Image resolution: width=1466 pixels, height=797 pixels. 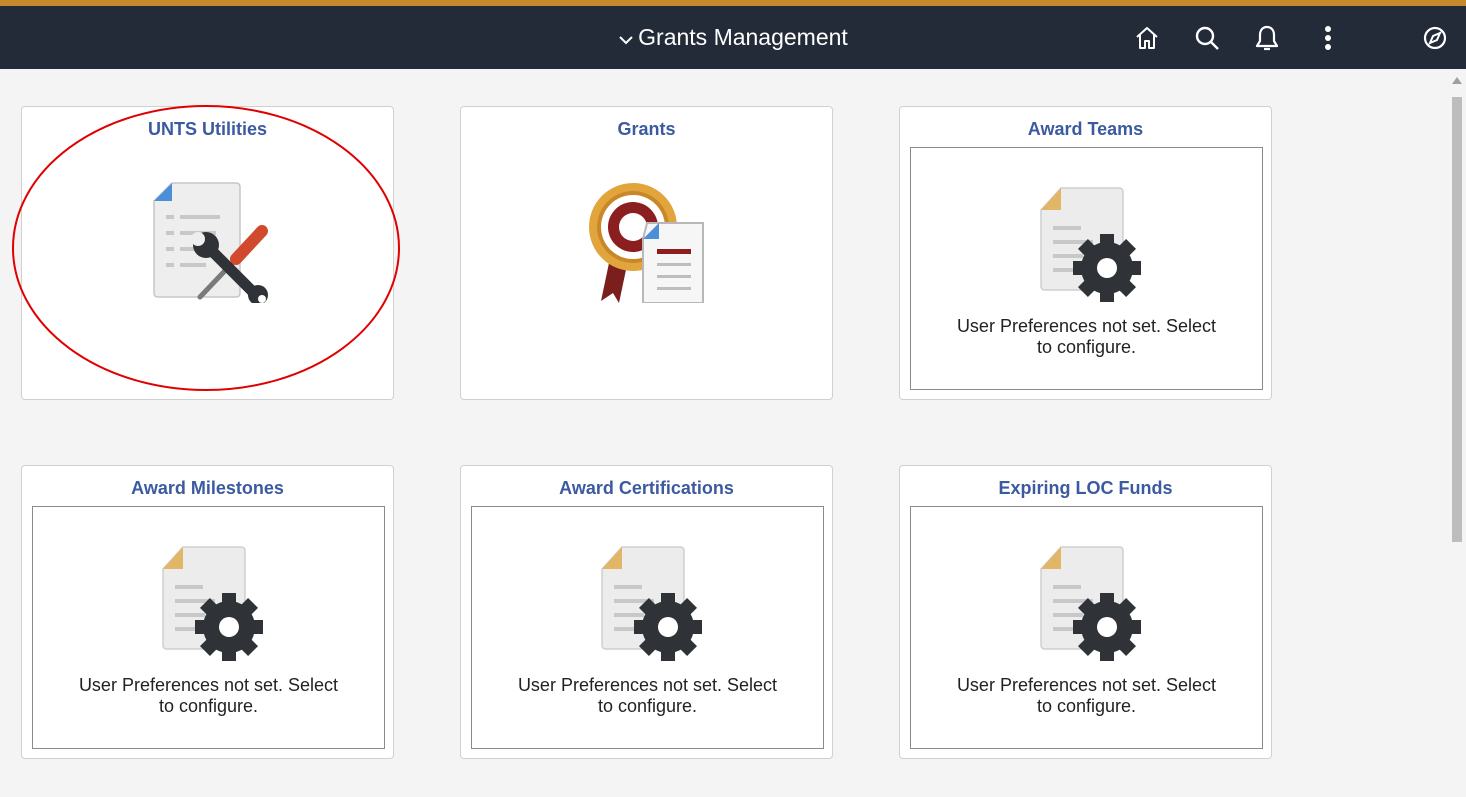 What do you see at coordinates (1207, 38) in the screenshot?
I see `search-icon` at bounding box center [1207, 38].